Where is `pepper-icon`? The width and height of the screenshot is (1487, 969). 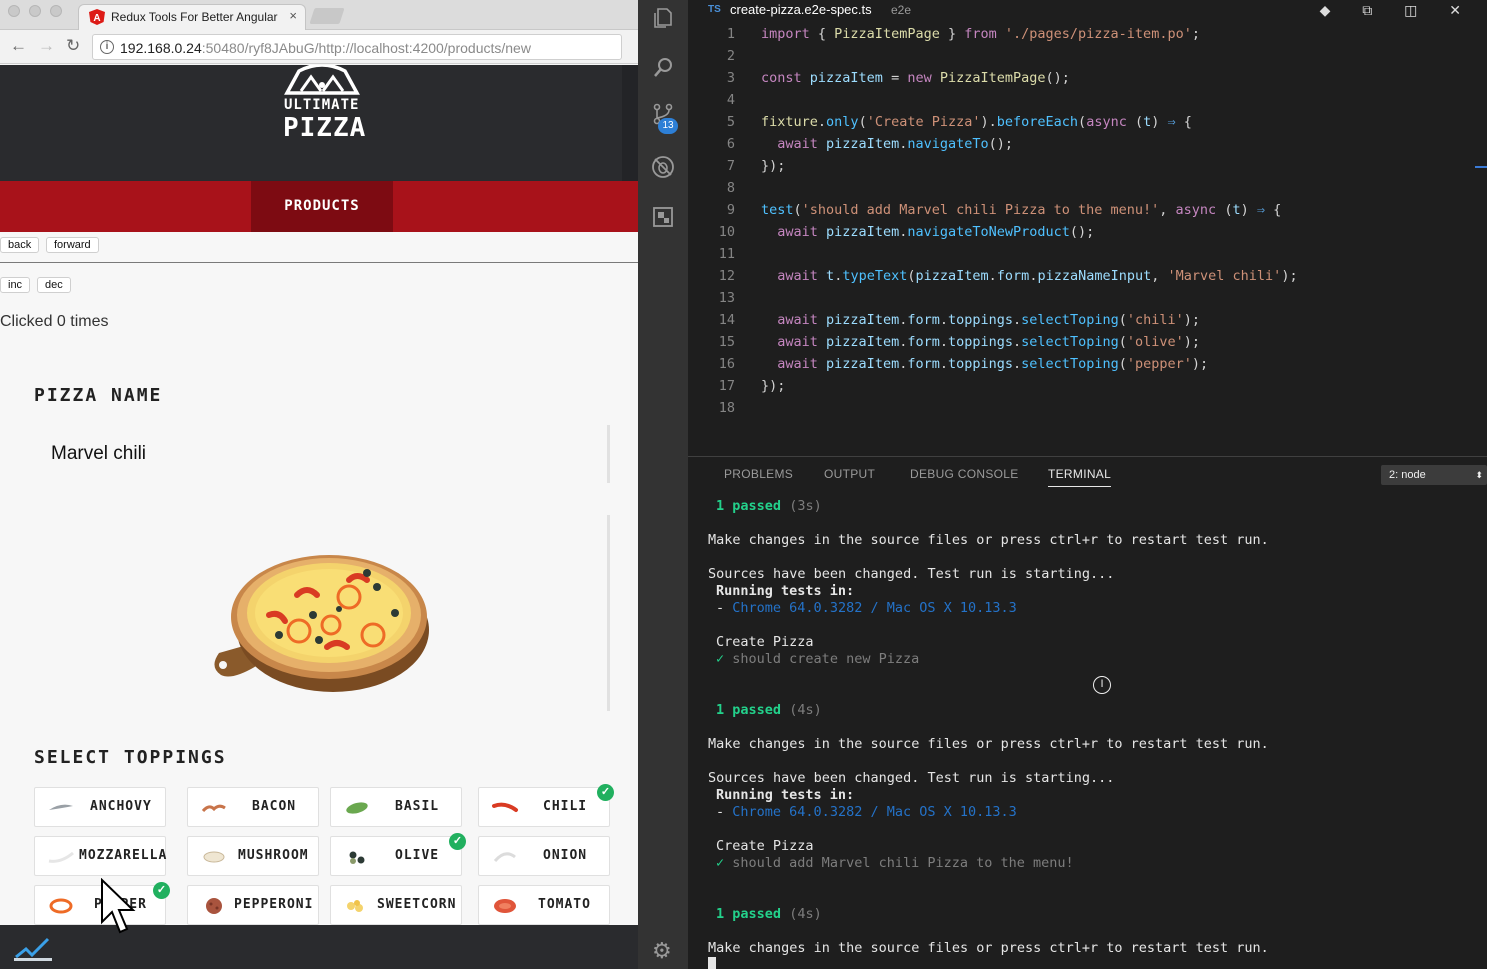 pepper-icon is located at coordinates (61, 906).